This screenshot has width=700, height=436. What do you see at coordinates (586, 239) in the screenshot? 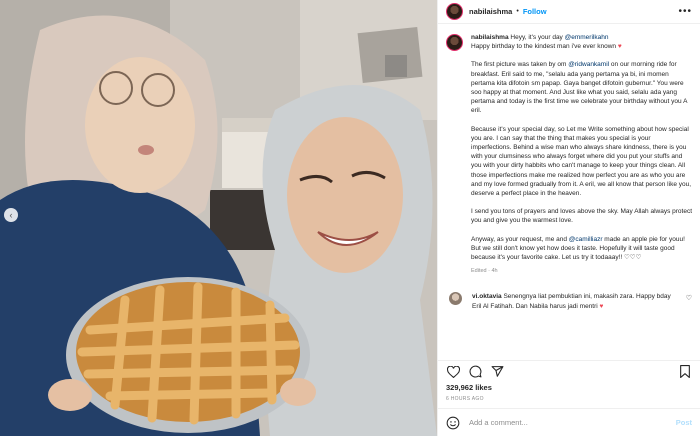
I see `mention-link: @camilliazr` at bounding box center [586, 239].